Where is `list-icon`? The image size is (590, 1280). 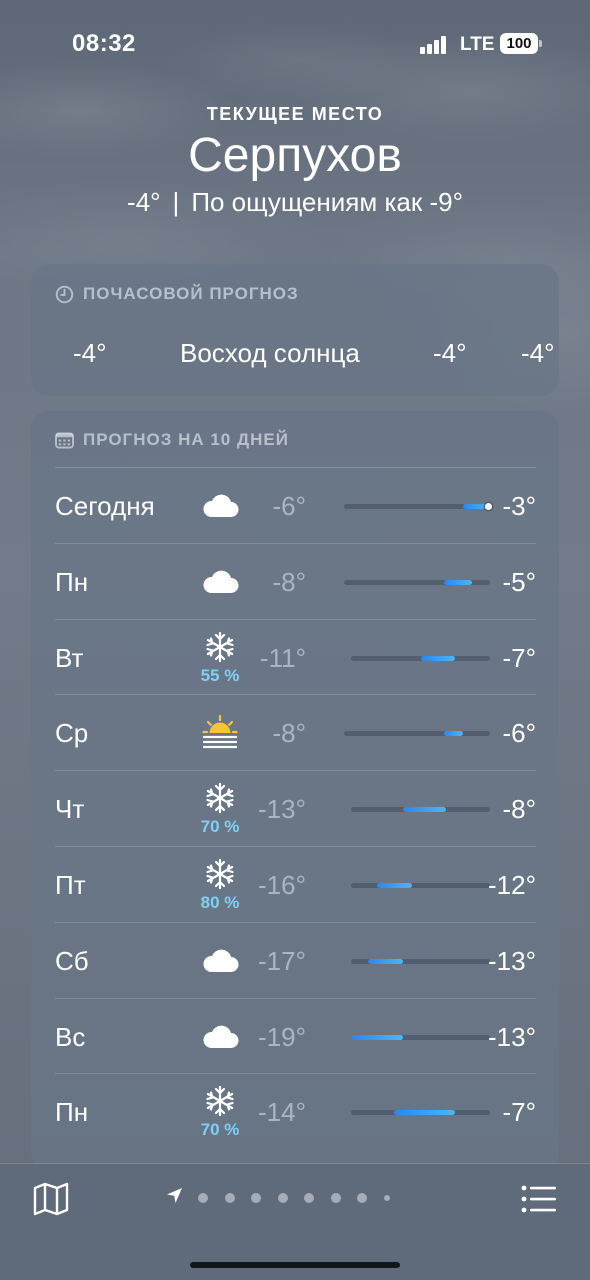
list-icon is located at coordinates (539, 1199).